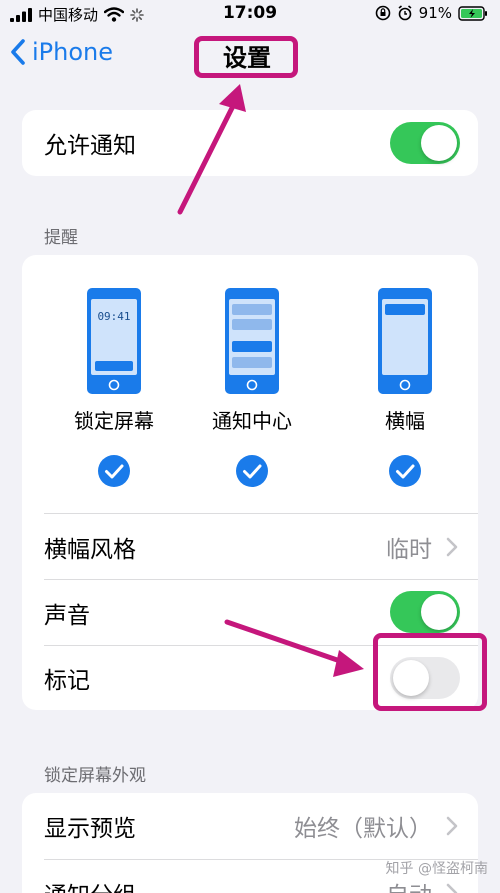 The height and width of the screenshot is (893, 500). What do you see at coordinates (472, 13) in the screenshot?
I see `battery-charging-icon` at bounding box center [472, 13].